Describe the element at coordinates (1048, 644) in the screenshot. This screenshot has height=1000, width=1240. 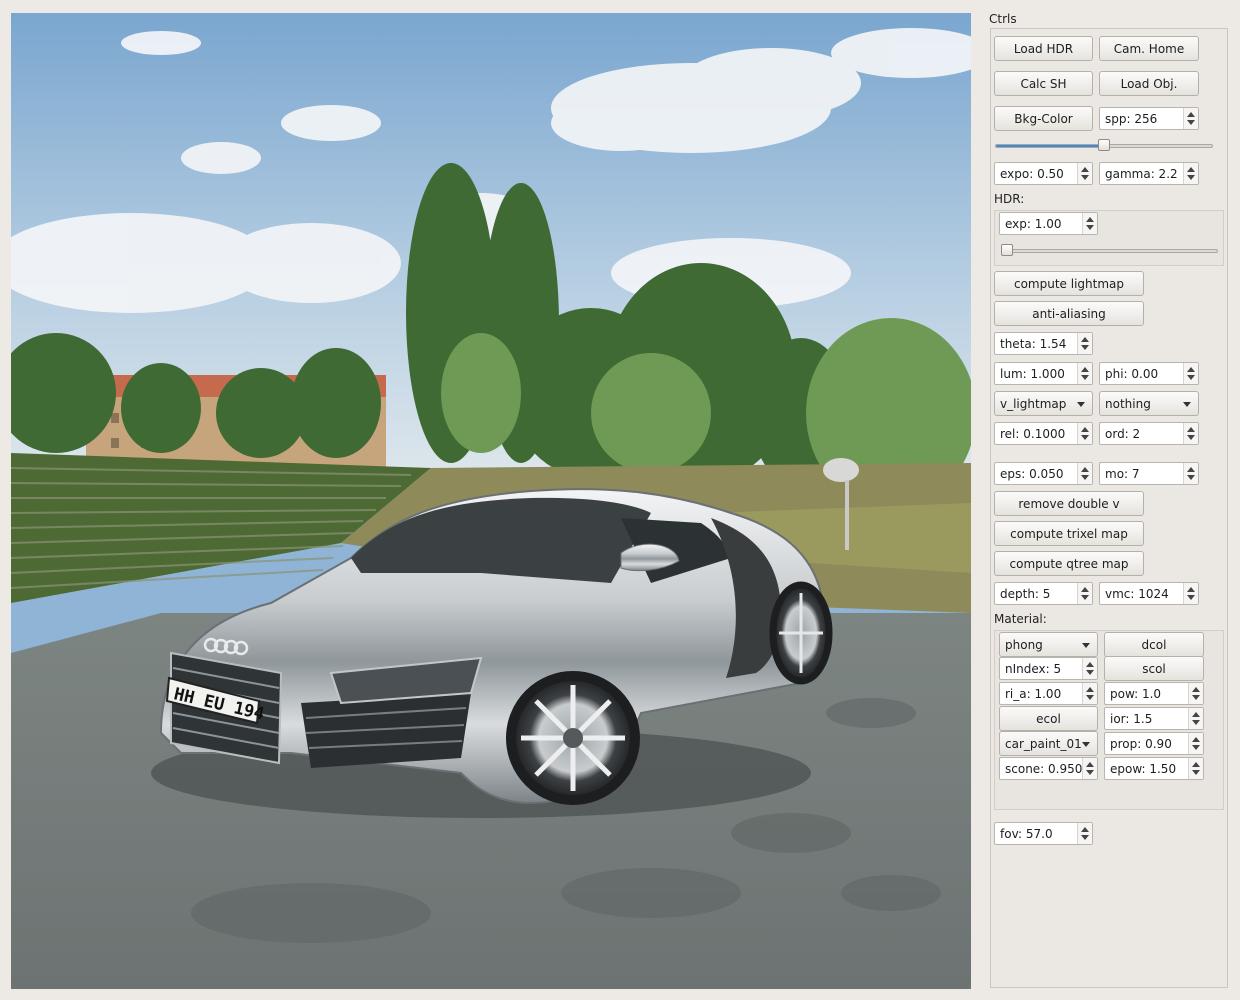
I see `shader-select: phong` at that location.